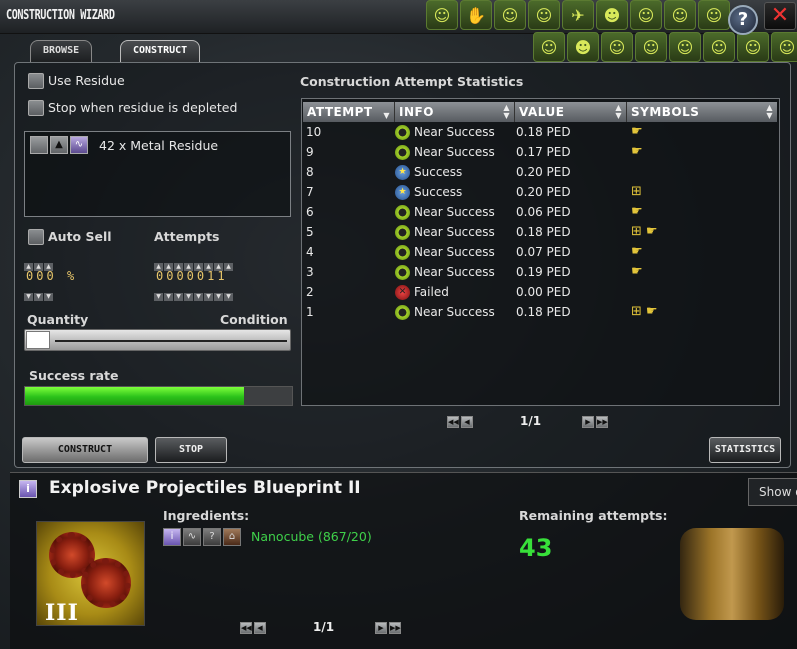  I want to click on emote-top-8-icon: ☺, so click(714, 15).